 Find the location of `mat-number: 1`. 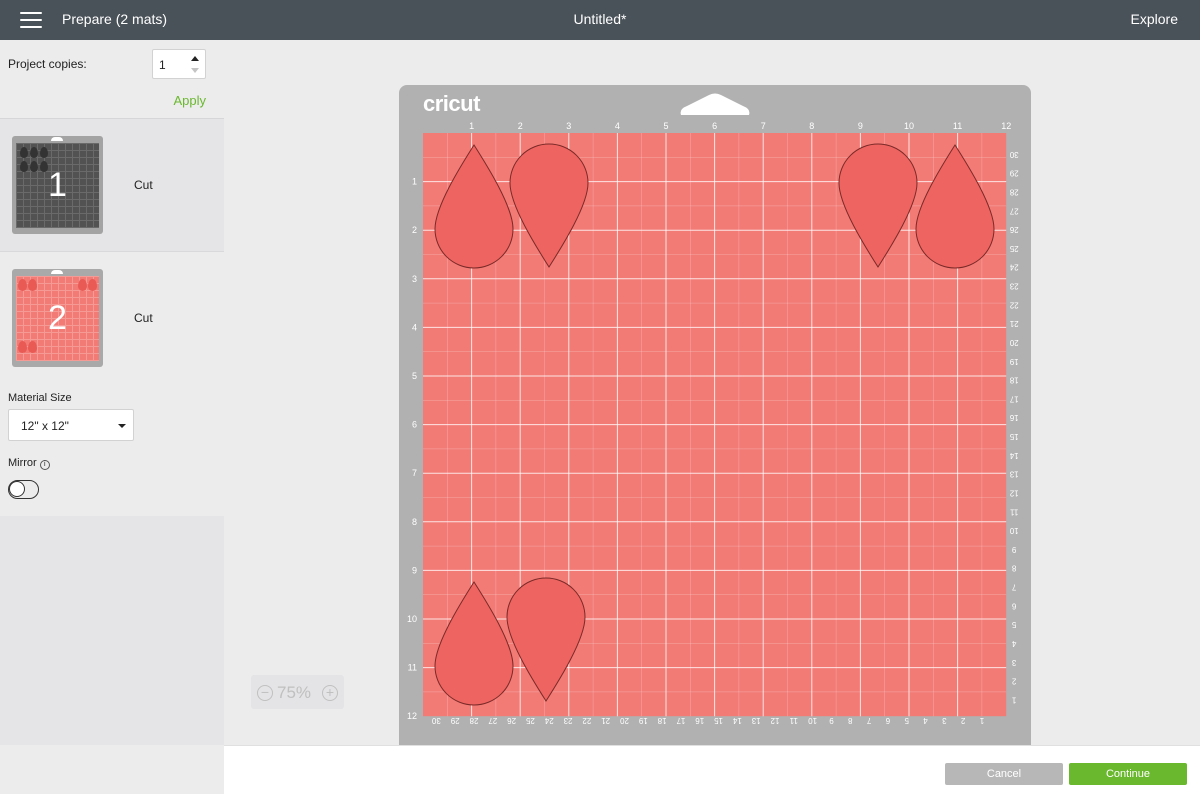

mat-number: 1 is located at coordinates (57, 185).